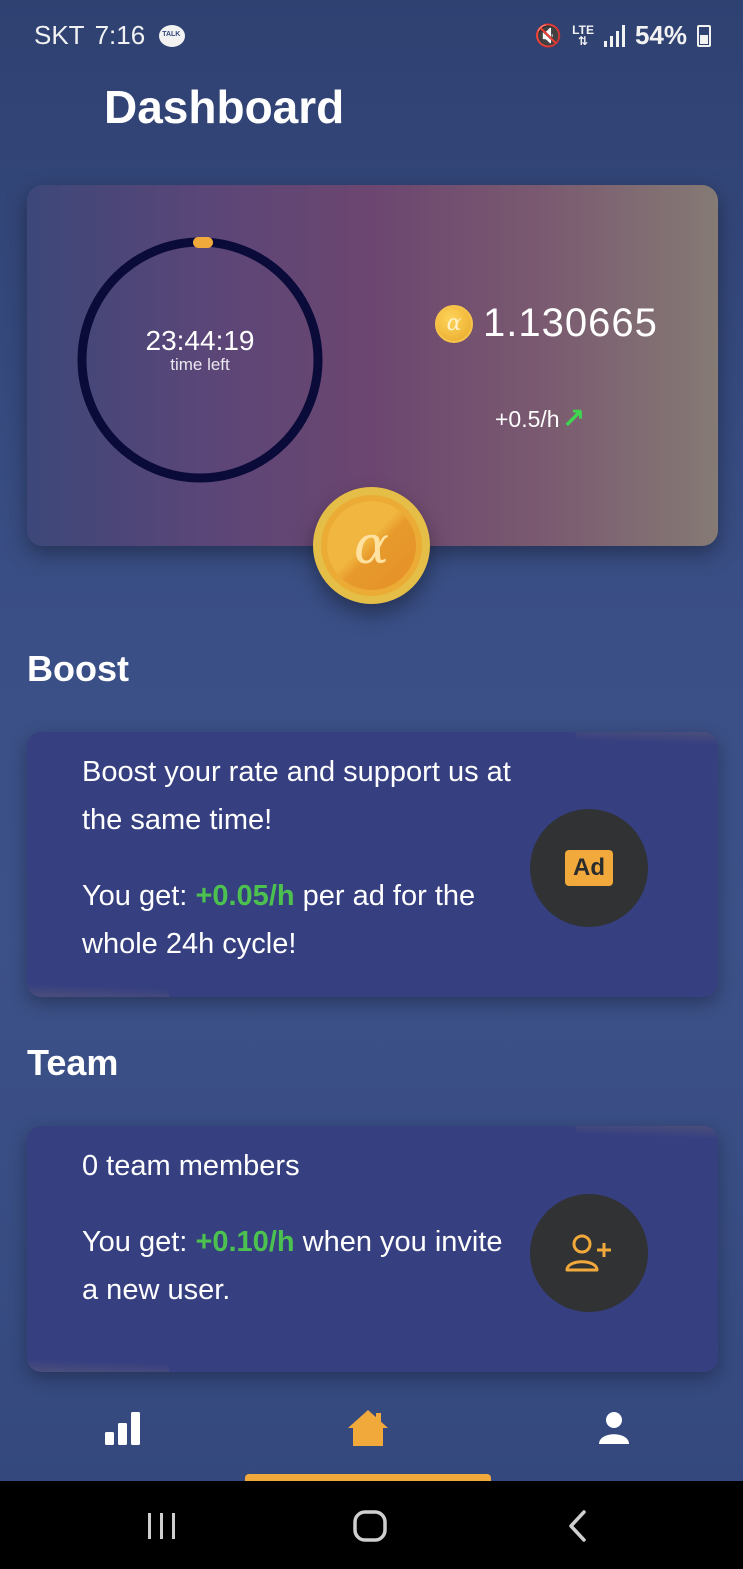  I want to click on user-icon, so click(614, 1428).